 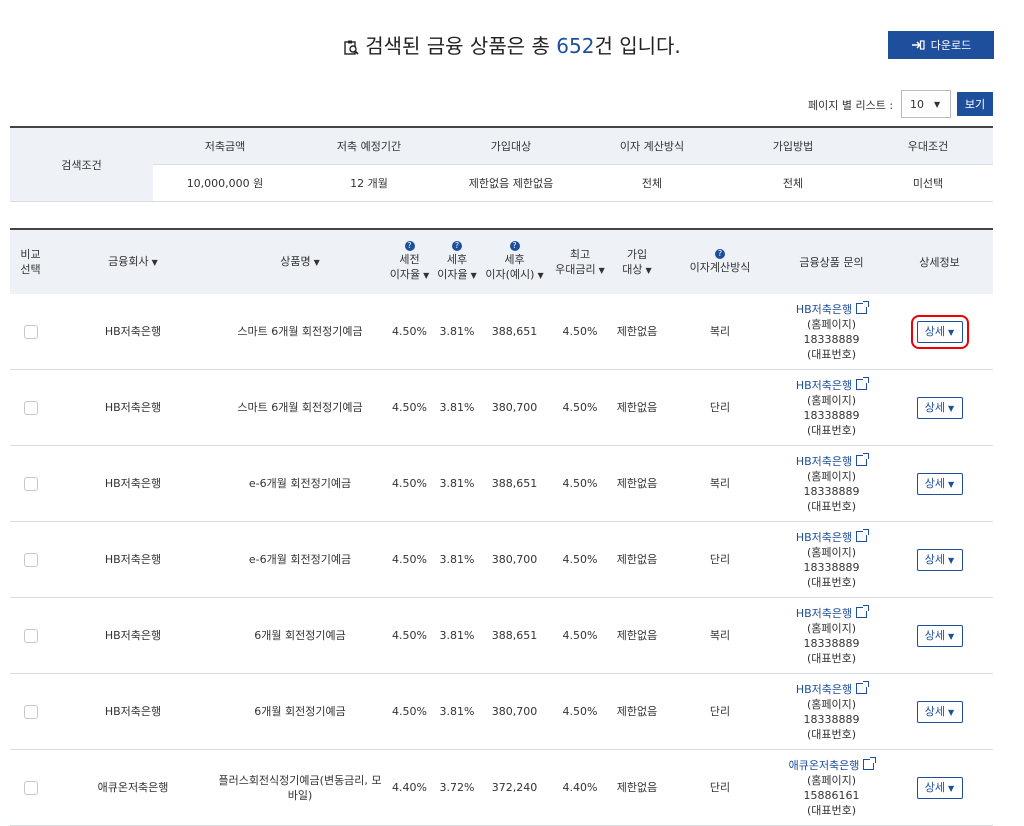 I want to click on page-size-bar: 페이지 별 리스트 : 10 ▼ 보기, so click(x=512, y=105).